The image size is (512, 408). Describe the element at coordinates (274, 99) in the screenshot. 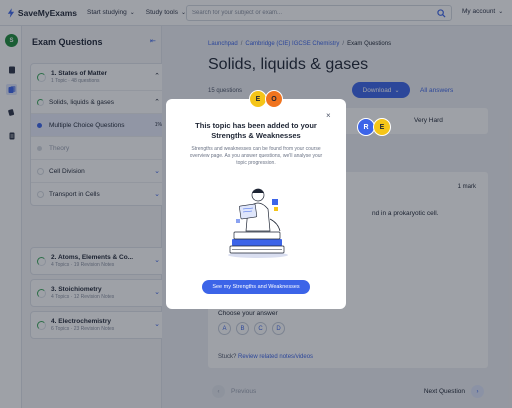

I see `letter-badge-o: O` at that location.